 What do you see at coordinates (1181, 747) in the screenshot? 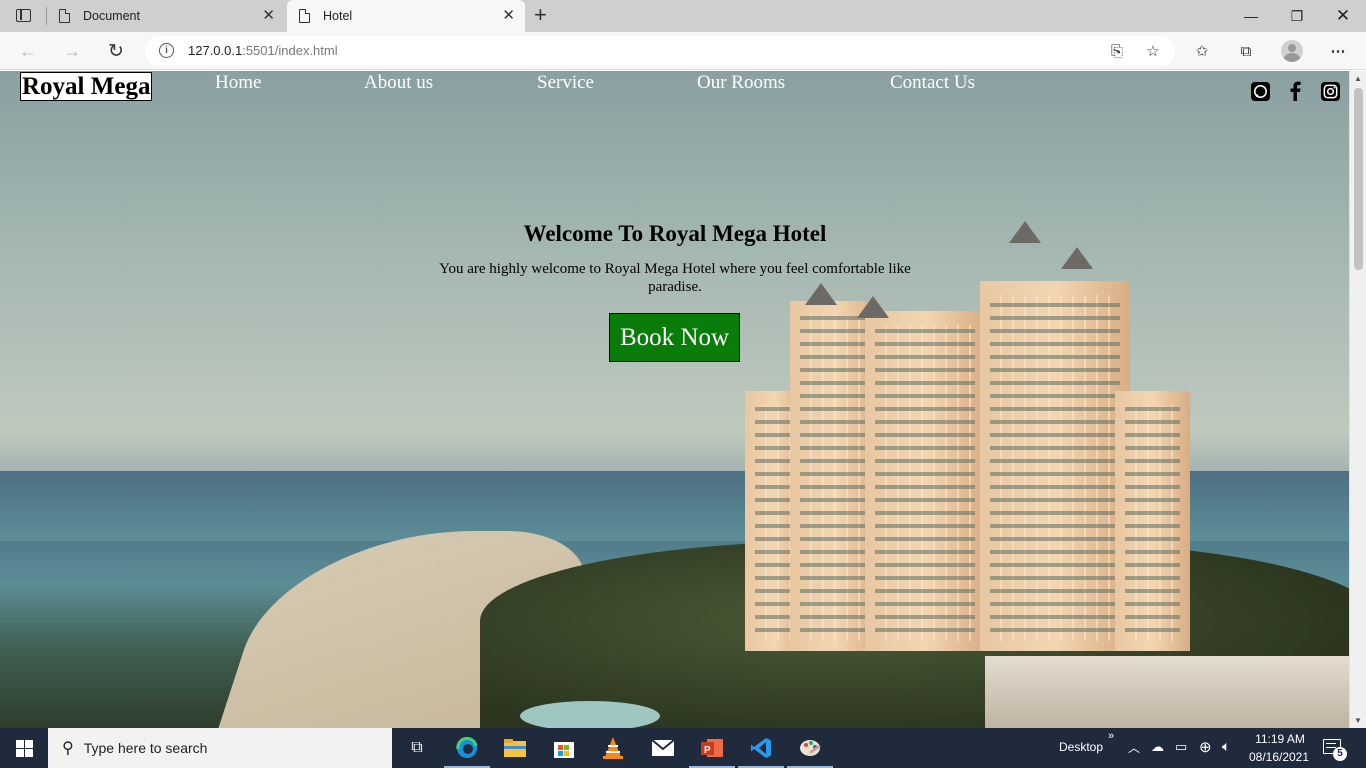
I see `battery-icon: ▭` at bounding box center [1181, 747].